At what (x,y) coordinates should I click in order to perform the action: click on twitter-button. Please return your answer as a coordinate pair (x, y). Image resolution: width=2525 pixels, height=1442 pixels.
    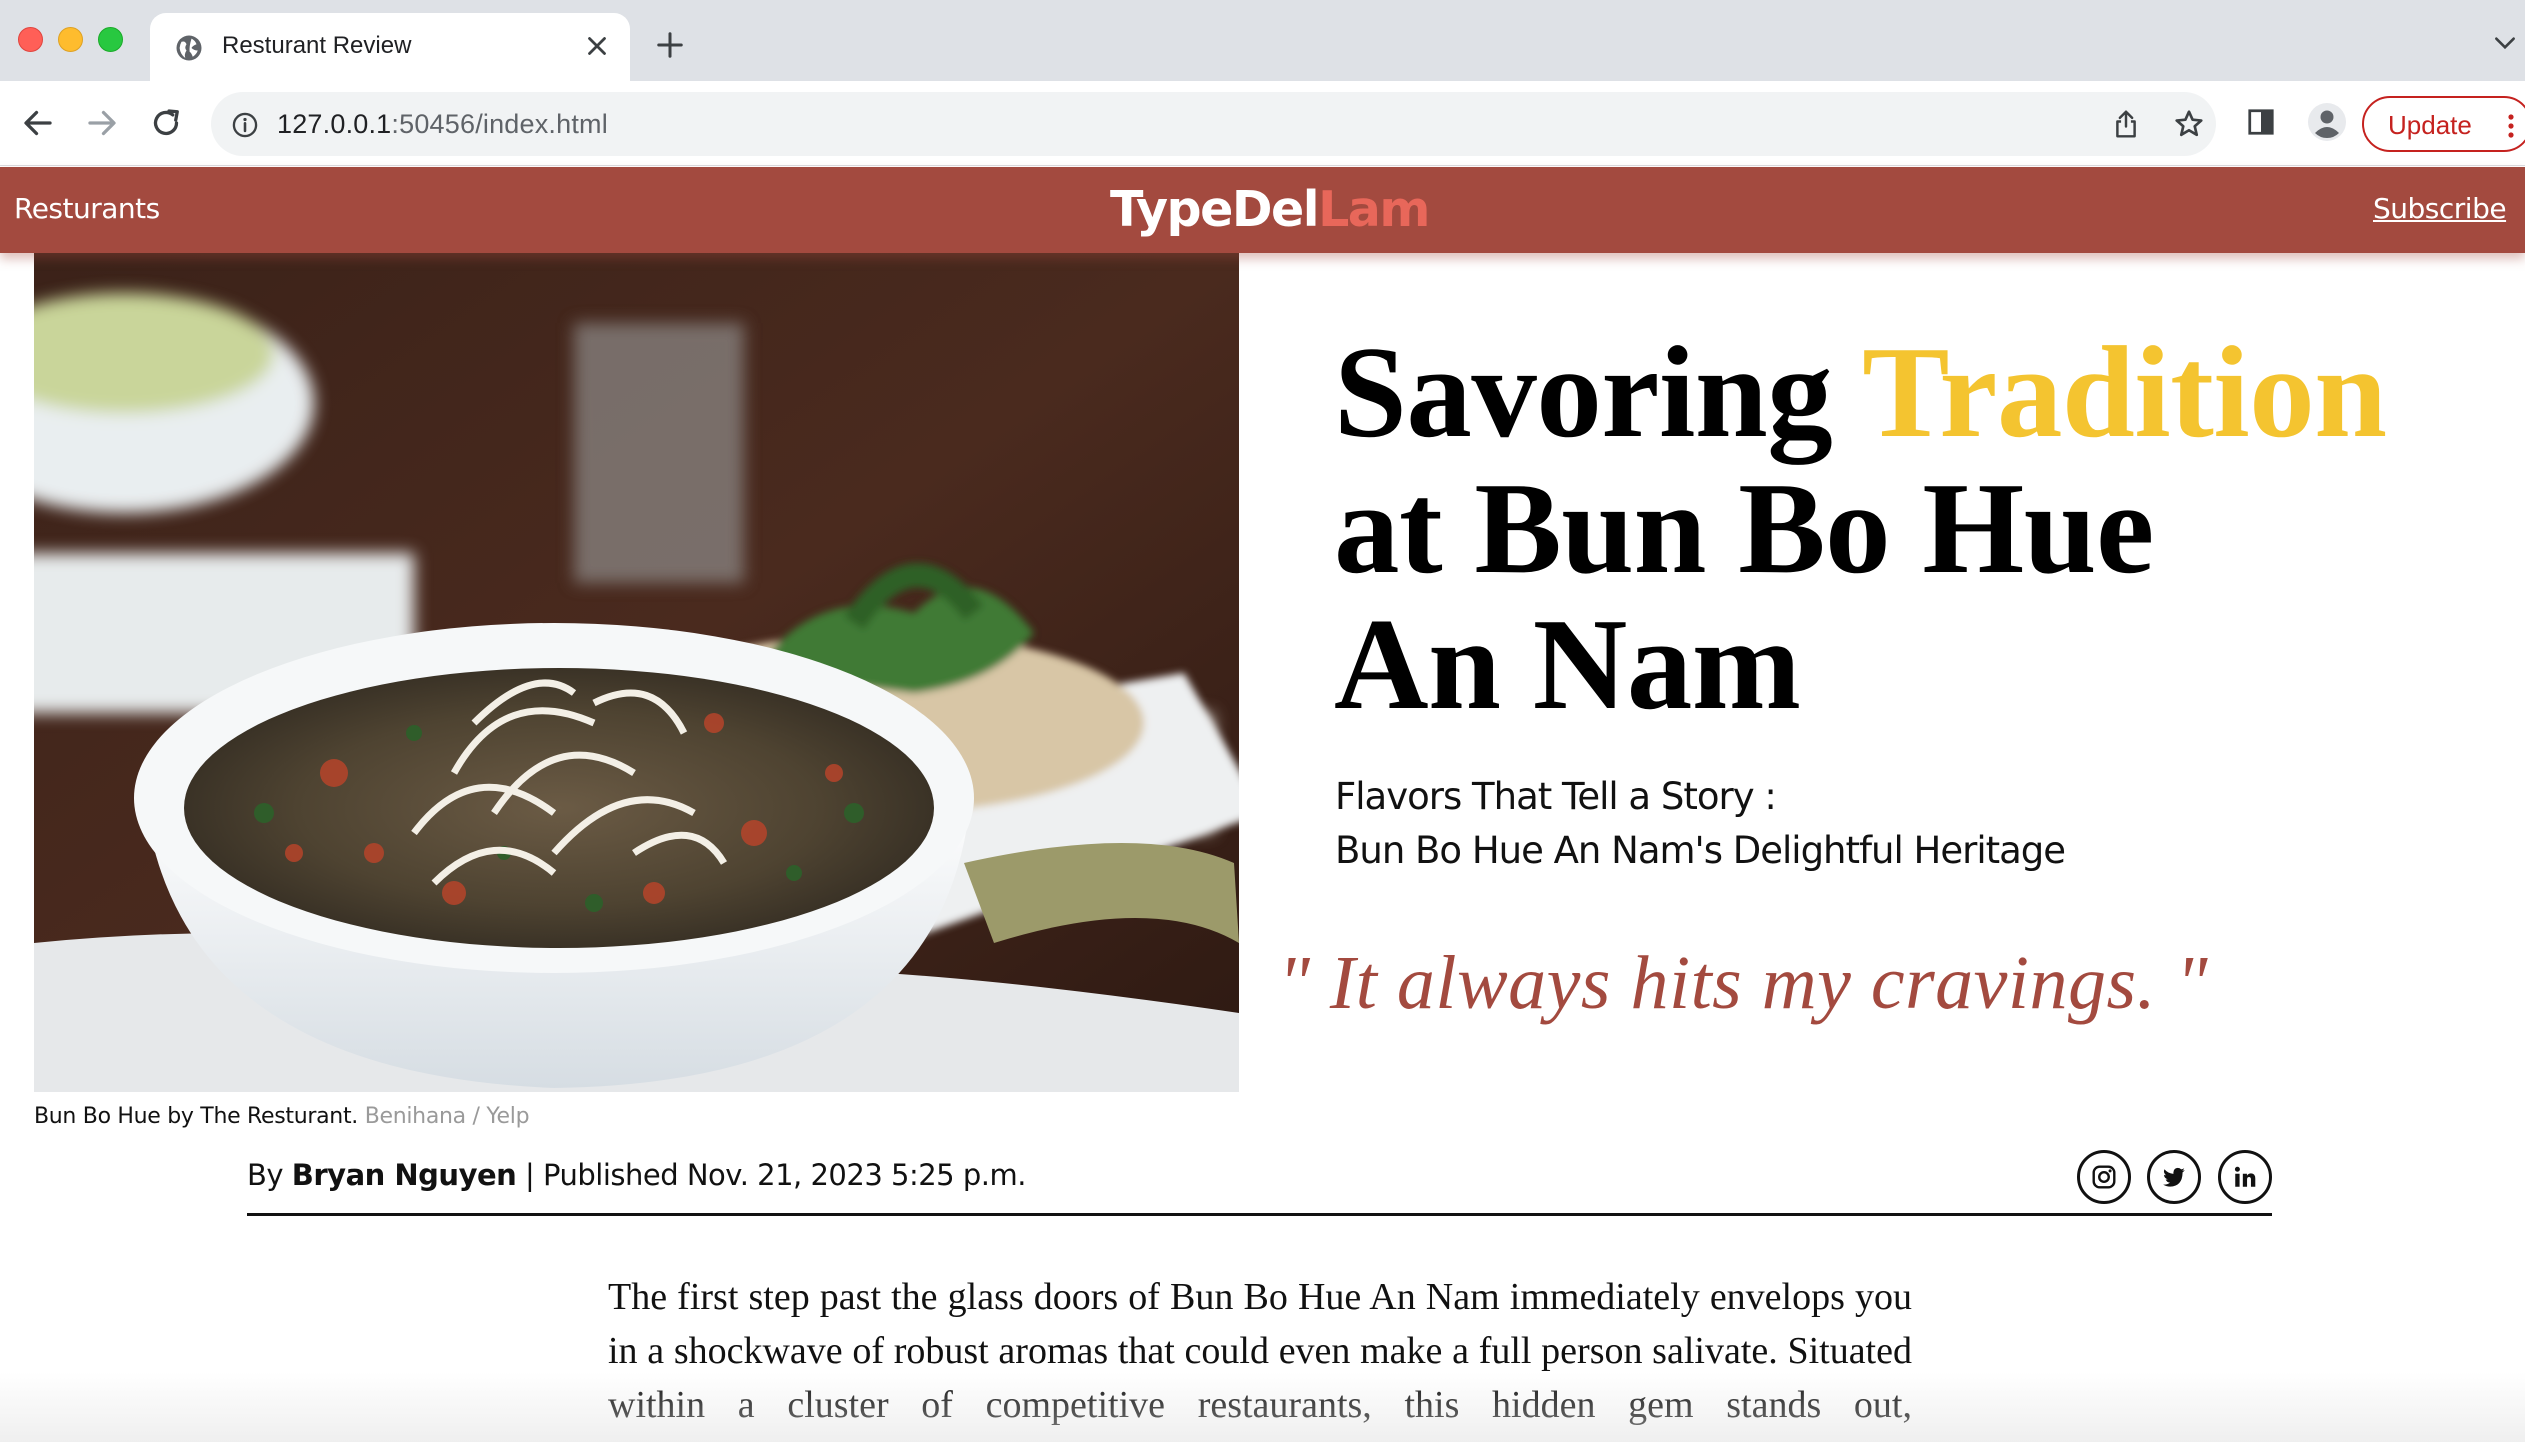
    Looking at the image, I should click on (2174, 1177).